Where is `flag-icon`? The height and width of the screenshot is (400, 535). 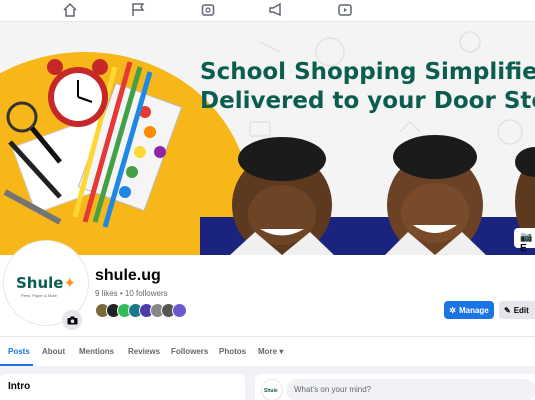
flag-icon is located at coordinates (138, 10).